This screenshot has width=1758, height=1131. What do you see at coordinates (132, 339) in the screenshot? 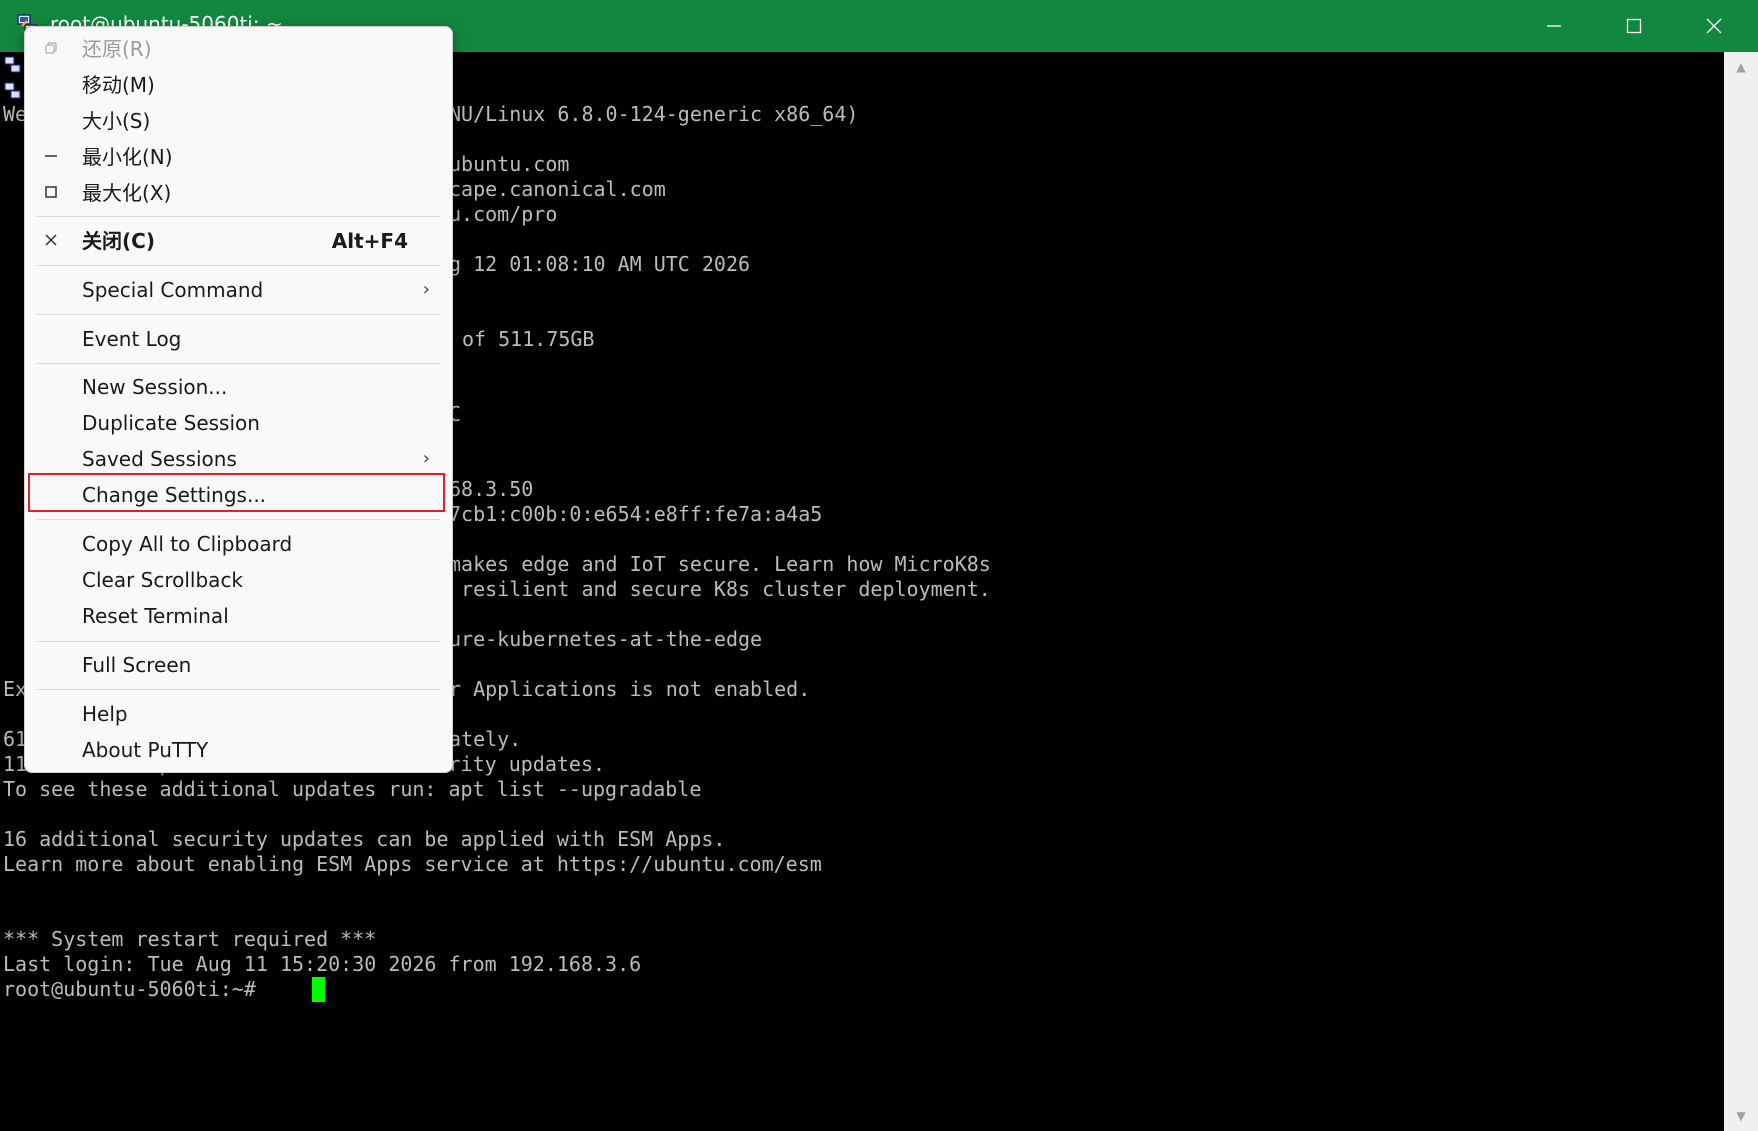
I see `menu-item-label: Event Log` at bounding box center [132, 339].